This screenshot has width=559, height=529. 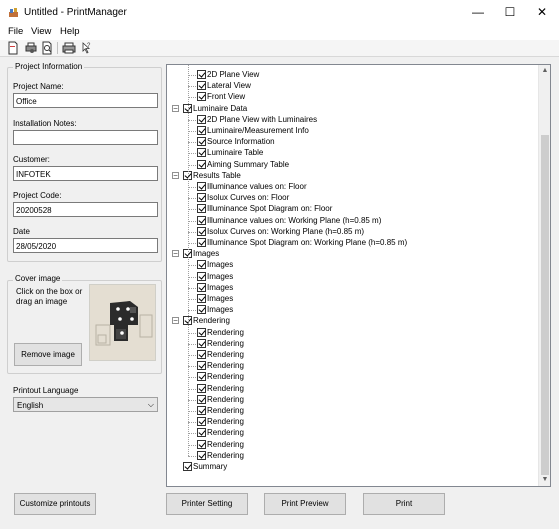 What do you see at coordinates (38, 278) in the screenshot?
I see `cover-image-title: Cover image` at bounding box center [38, 278].